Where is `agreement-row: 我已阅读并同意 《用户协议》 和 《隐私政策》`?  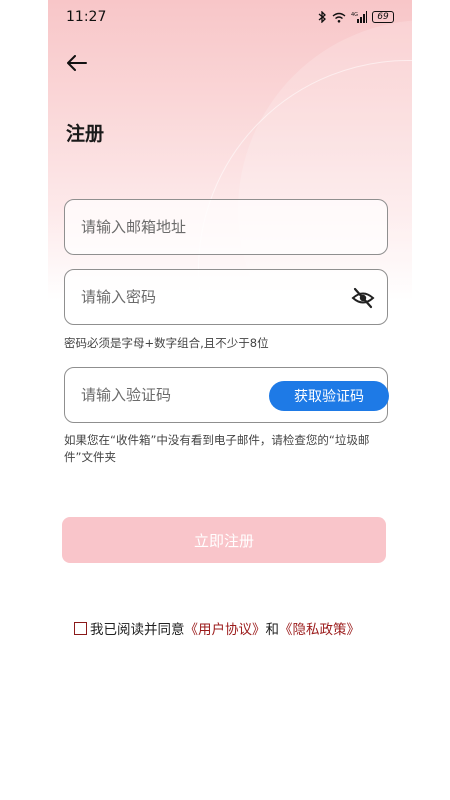
agreement-row: 我已阅读并同意 《用户协议》 和 《隐私政策》 is located at coordinates (217, 628).